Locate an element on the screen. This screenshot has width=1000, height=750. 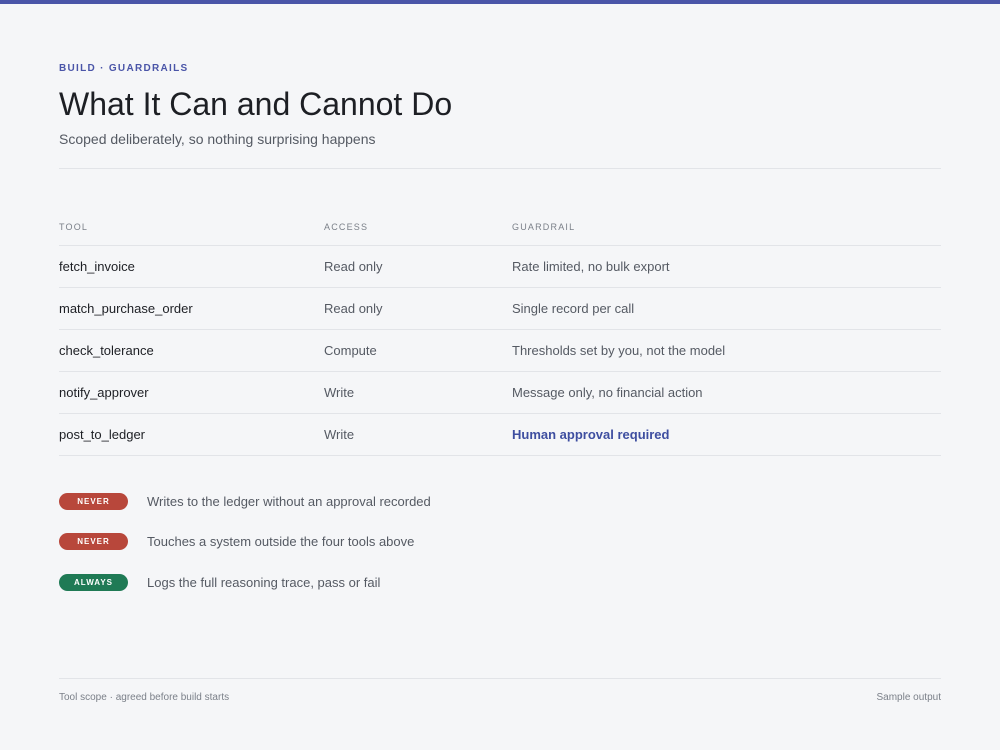
tool-name: match_purchase_order is located at coordinates (191, 308).